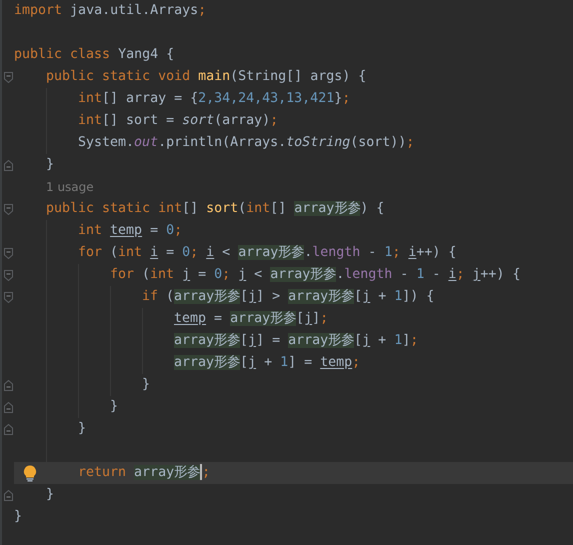 The height and width of the screenshot is (545, 573). What do you see at coordinates (130, 231) in the screenshot?
I see `code-line: int temp = 0;` at bounding box center [130, 231].